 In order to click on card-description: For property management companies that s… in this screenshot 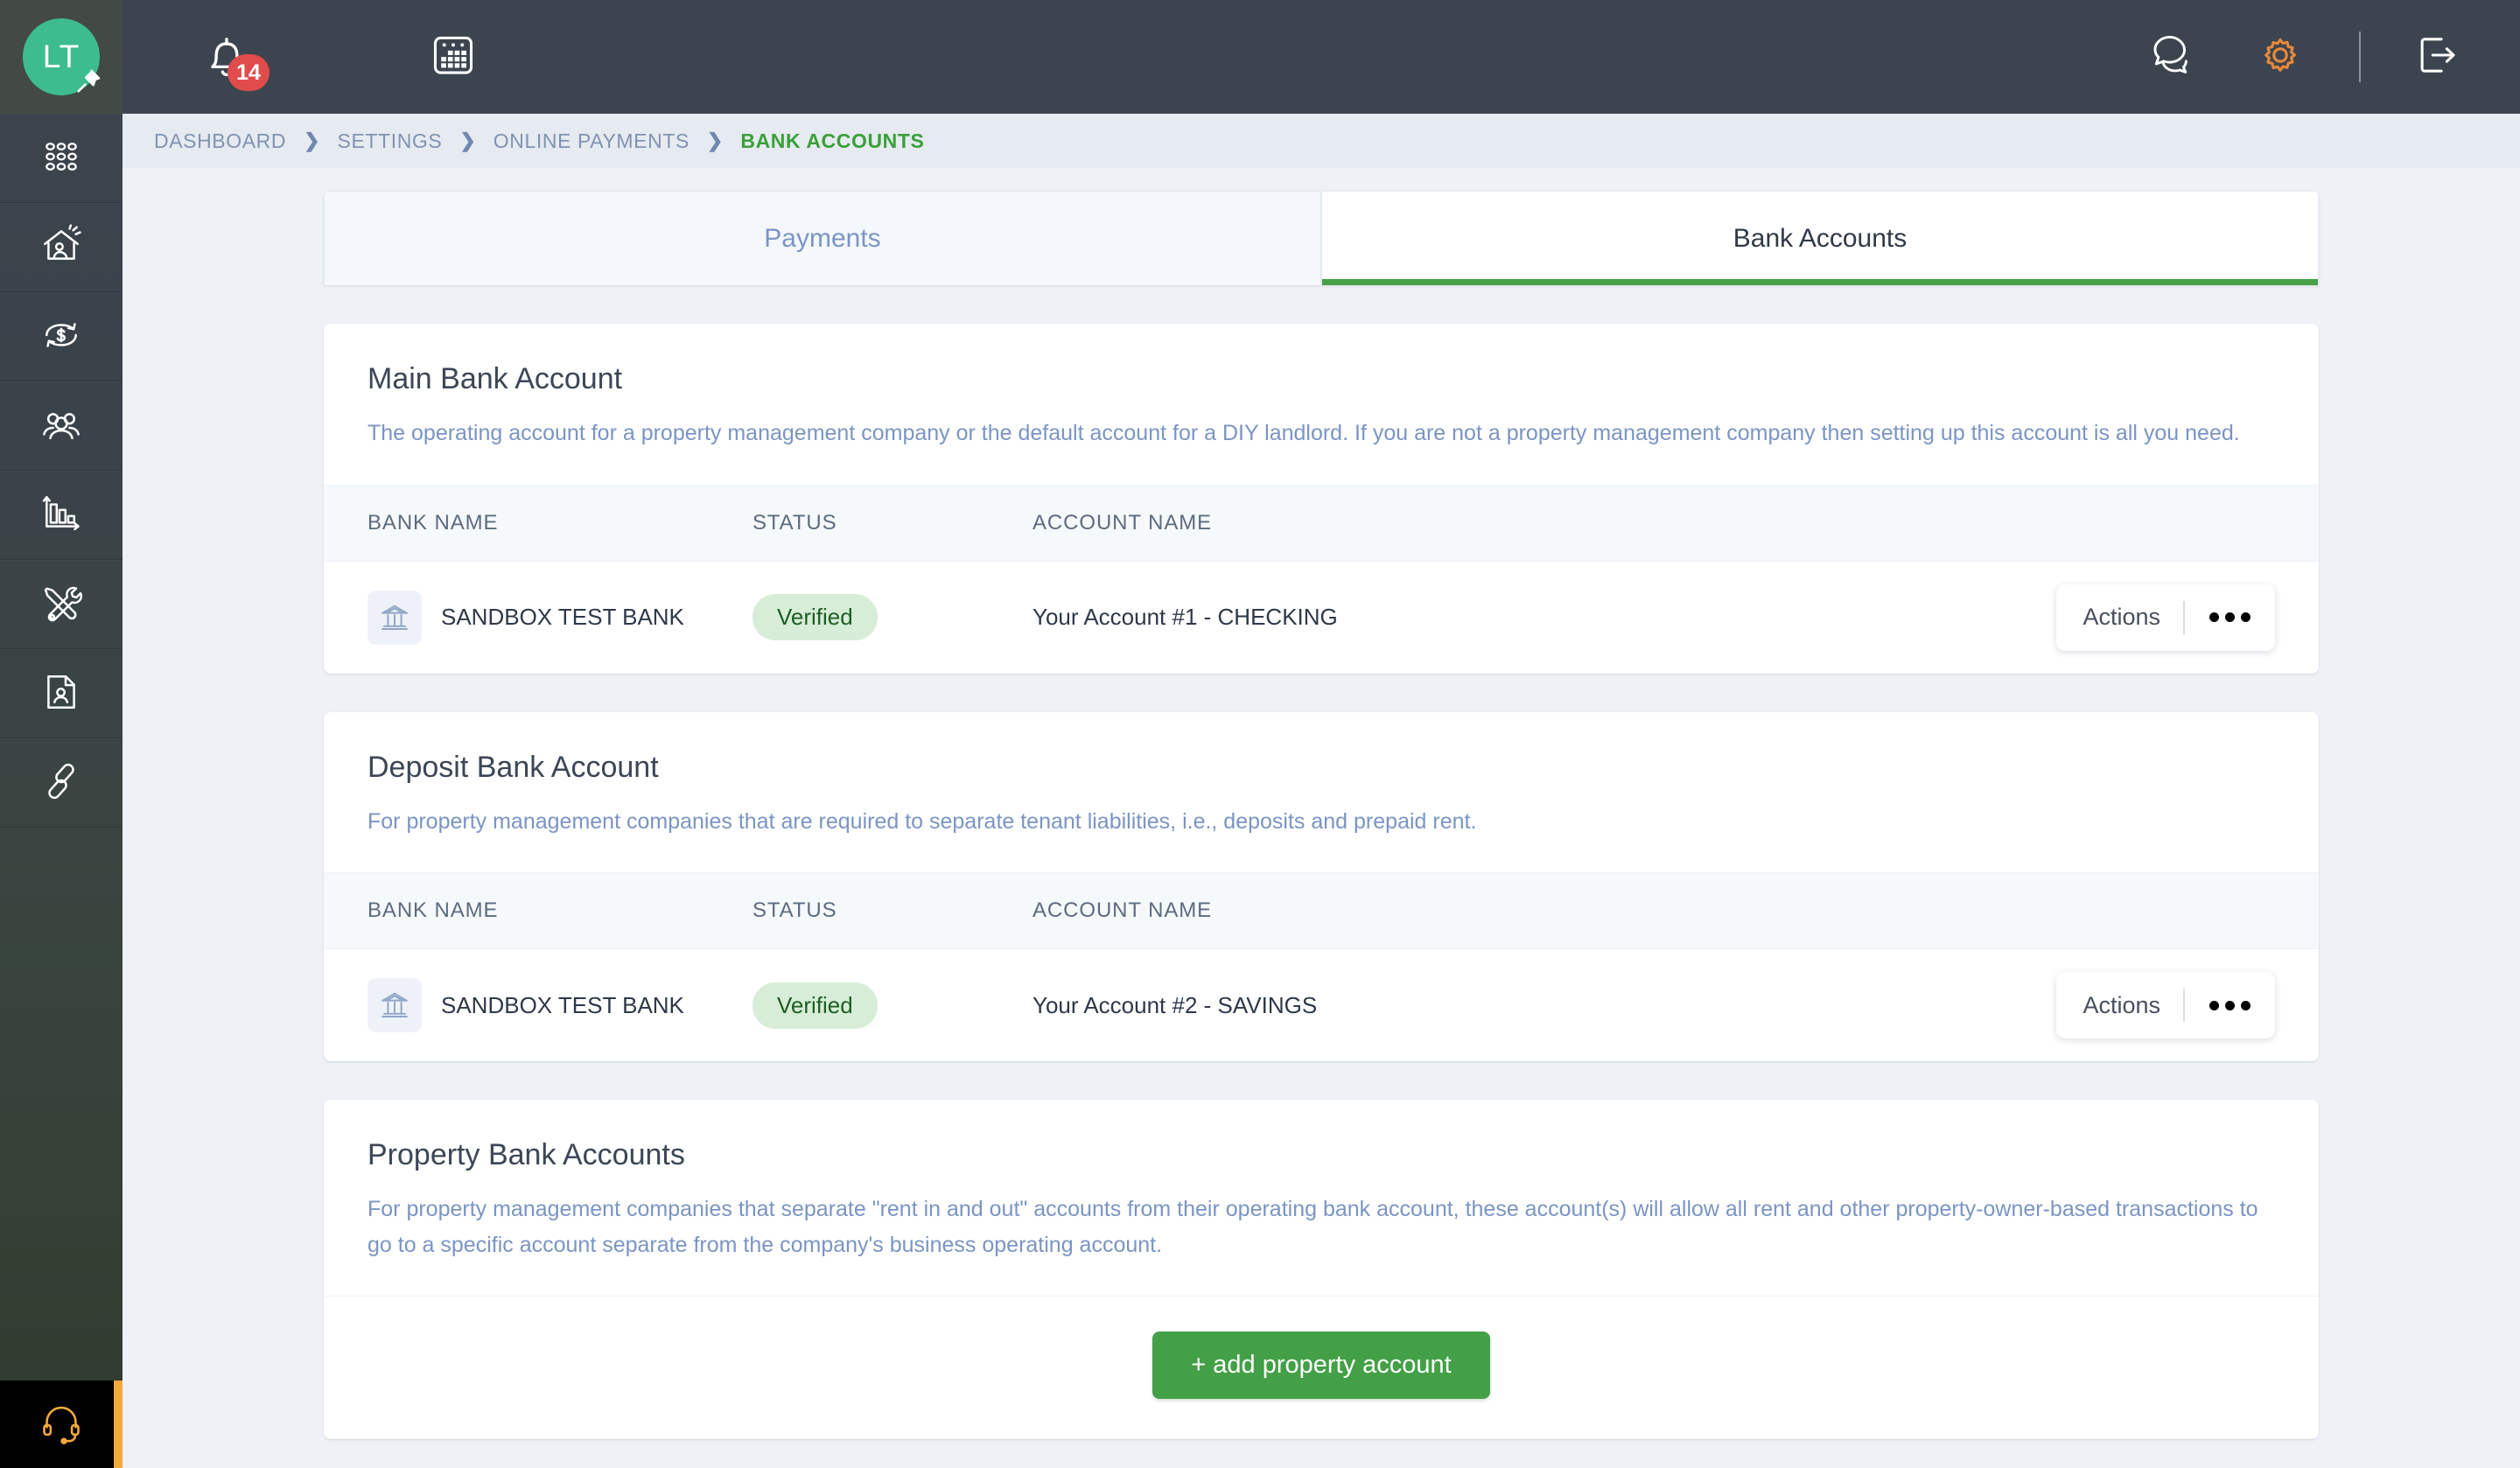, I will do `click(1313, 1227)`.